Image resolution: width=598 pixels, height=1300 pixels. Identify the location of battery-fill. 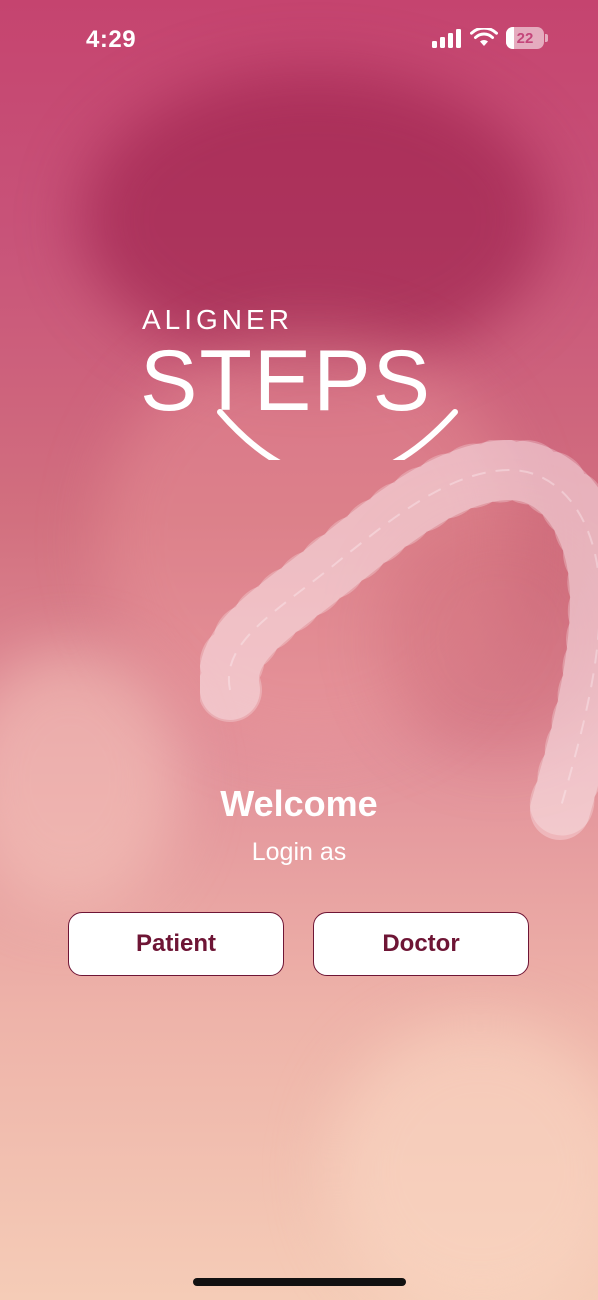
(510, 38).